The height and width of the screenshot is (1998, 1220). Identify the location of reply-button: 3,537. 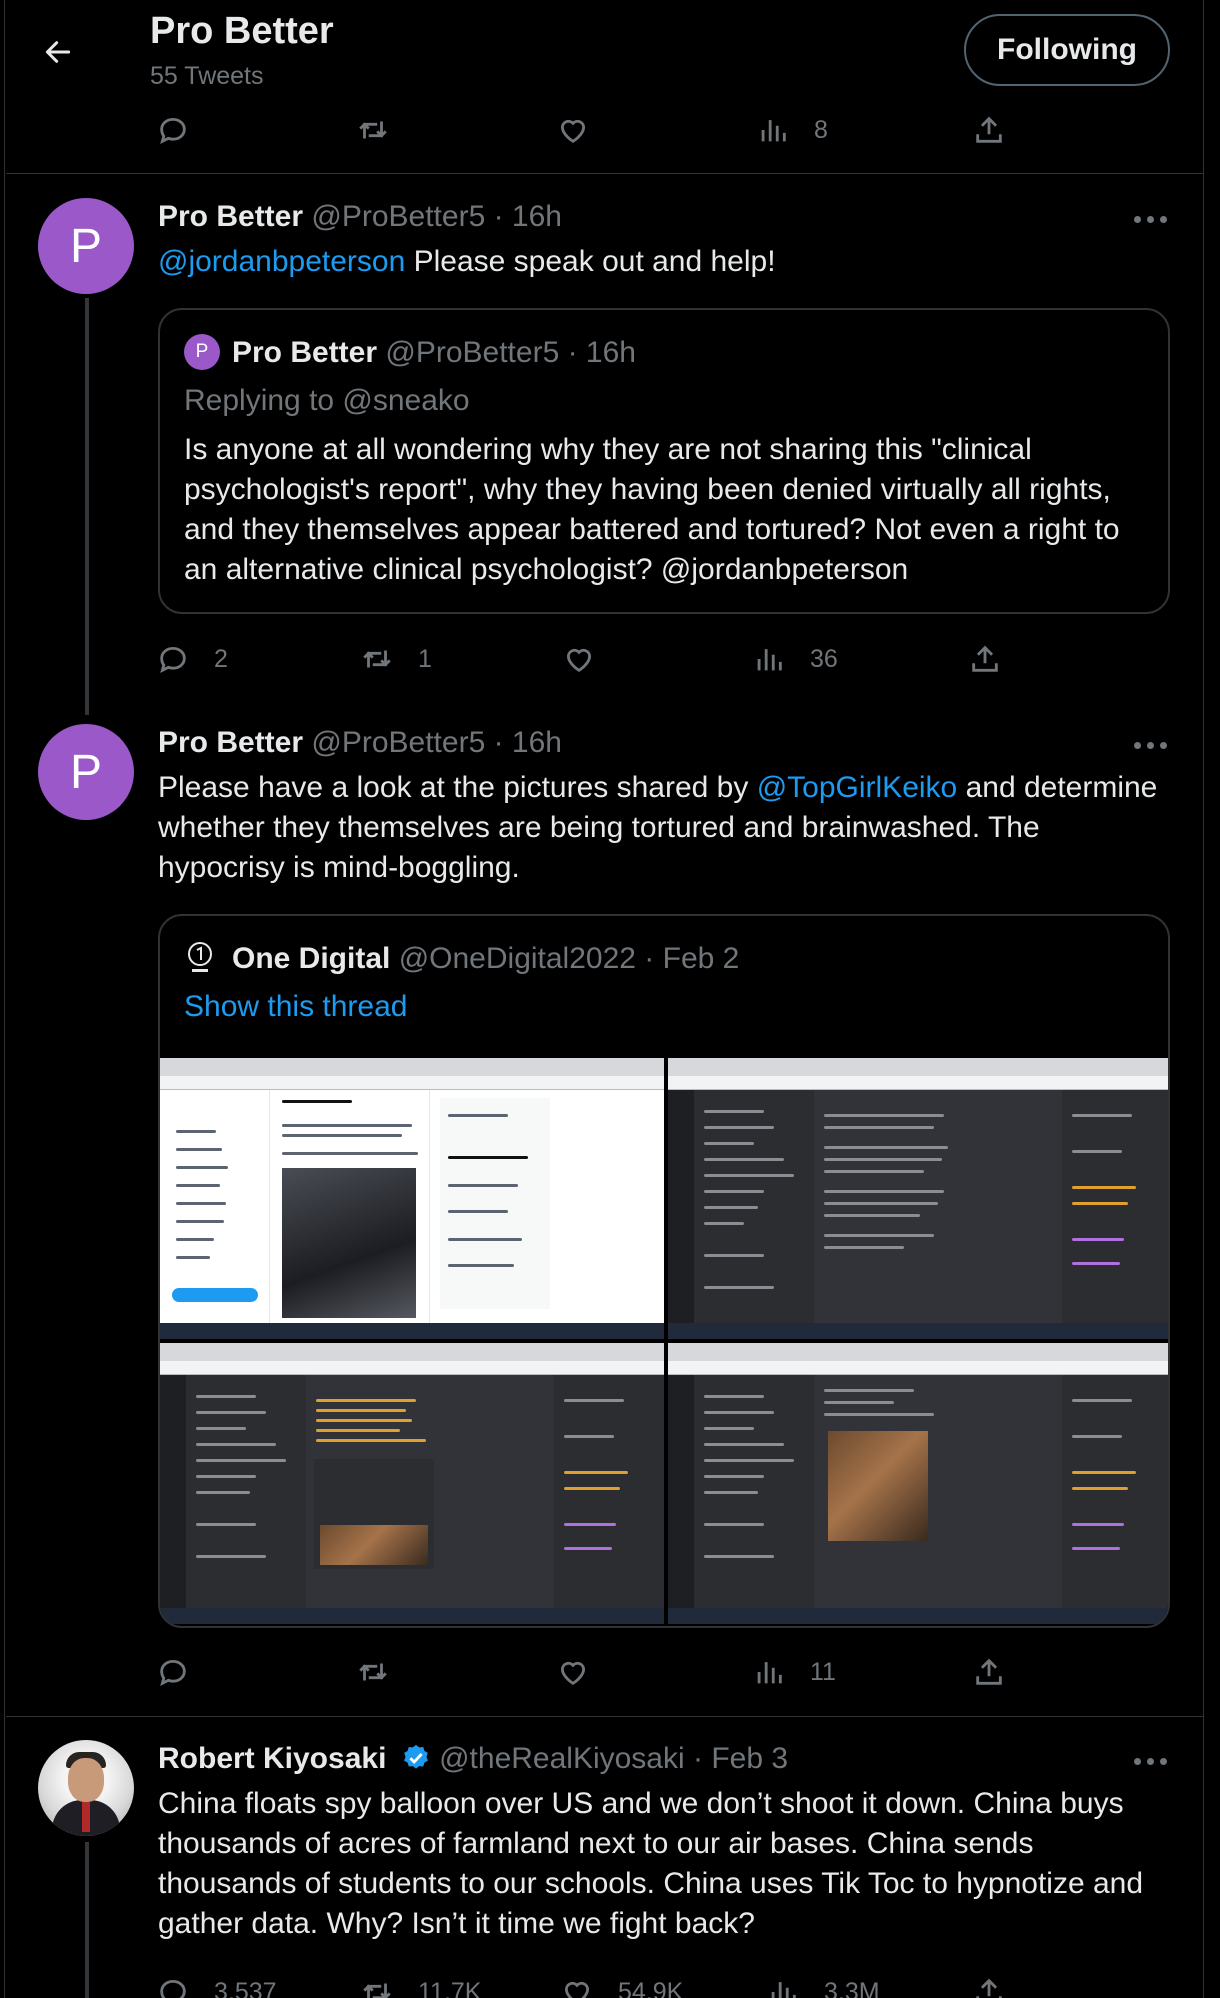
(216, 1984).